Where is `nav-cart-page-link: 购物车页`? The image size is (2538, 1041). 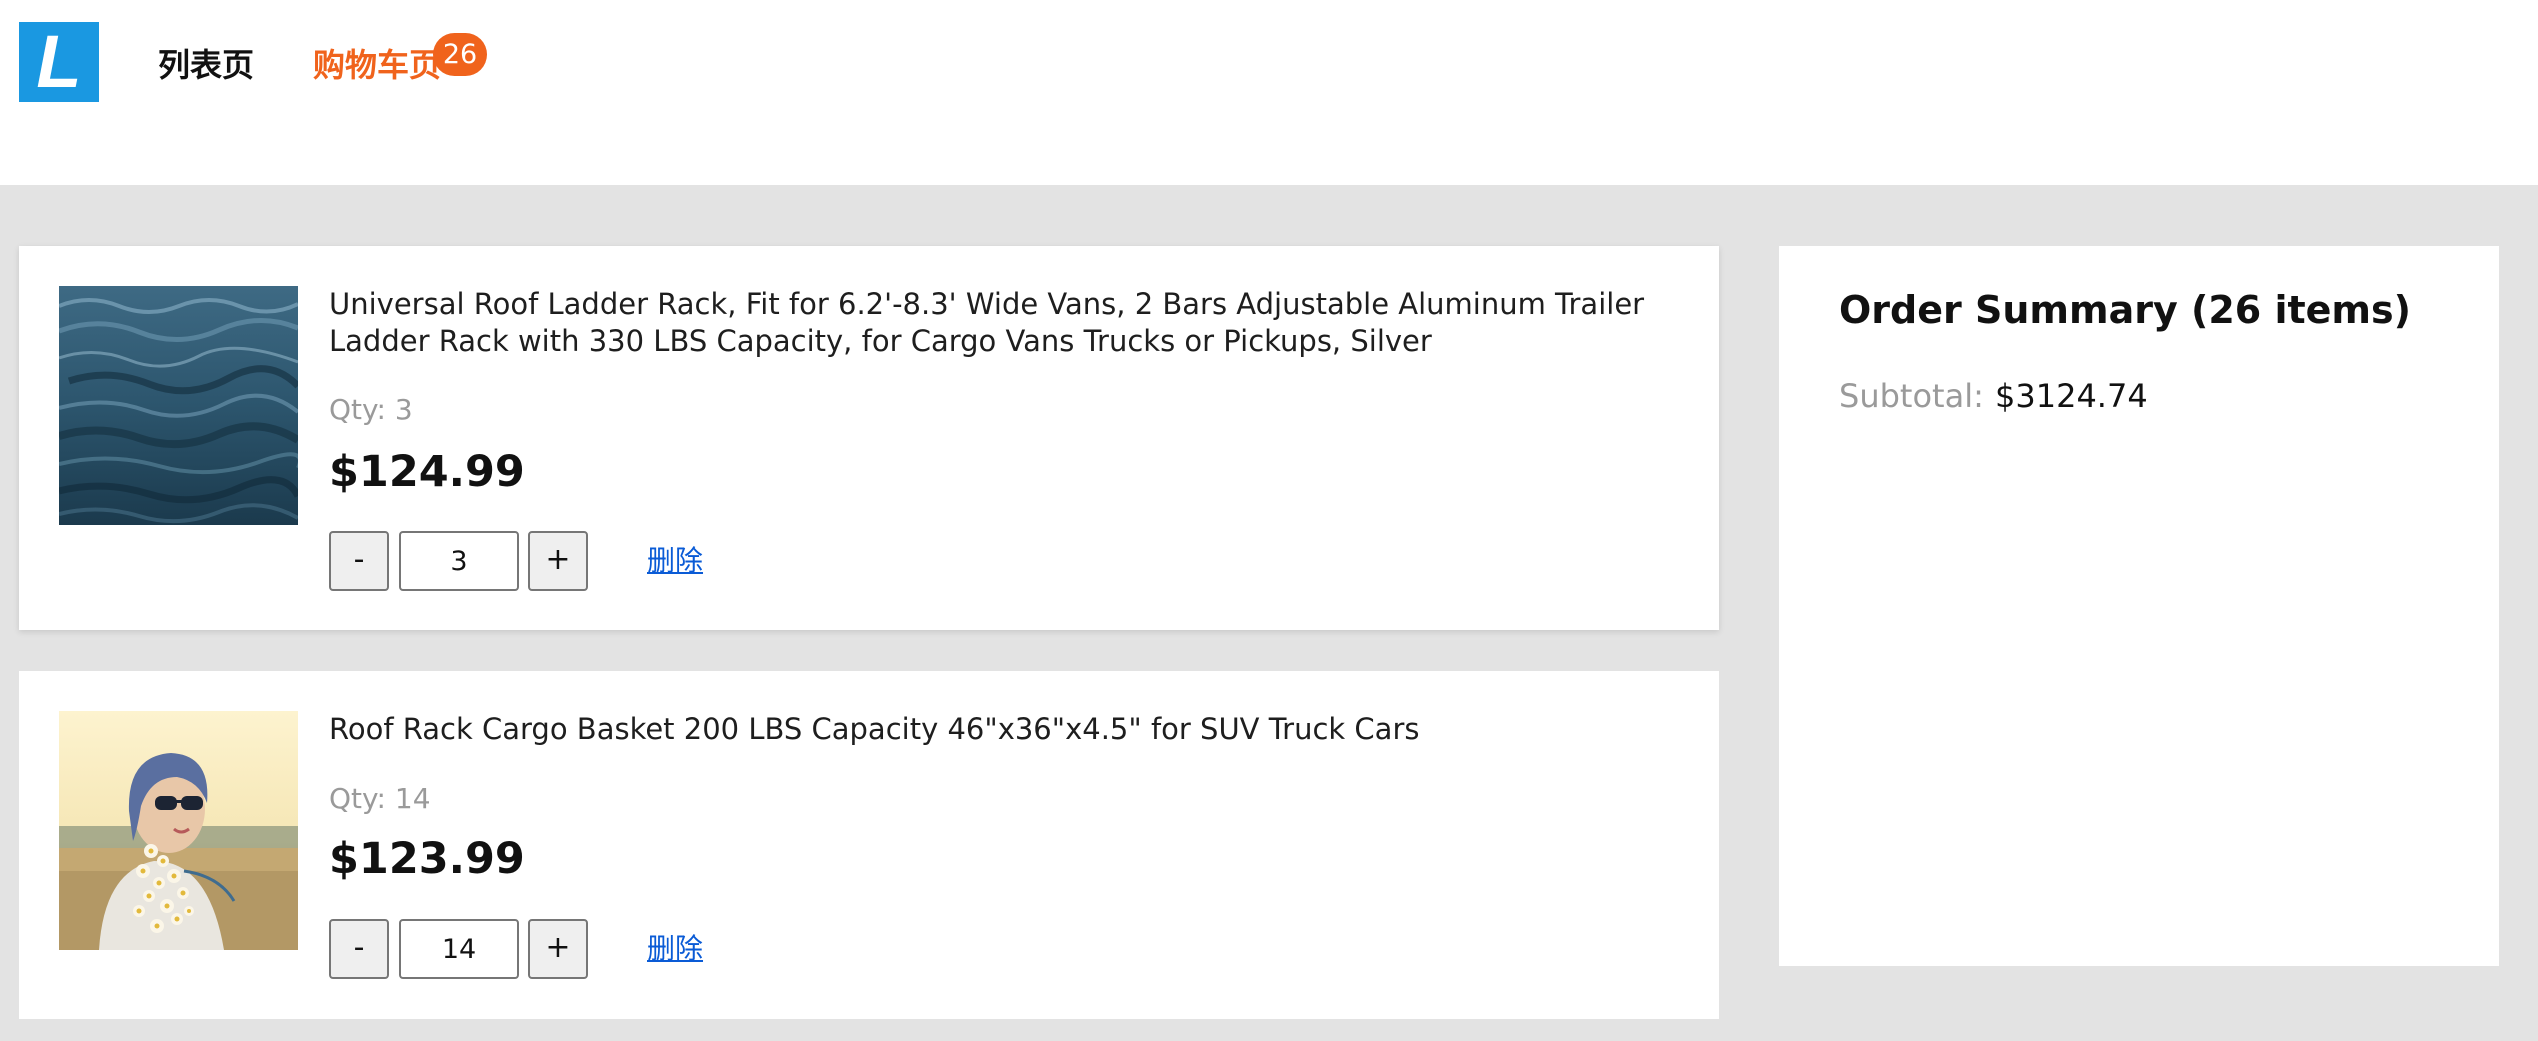
nav-cart-page-link: 购物车页 is located at coordinates (377, 65).